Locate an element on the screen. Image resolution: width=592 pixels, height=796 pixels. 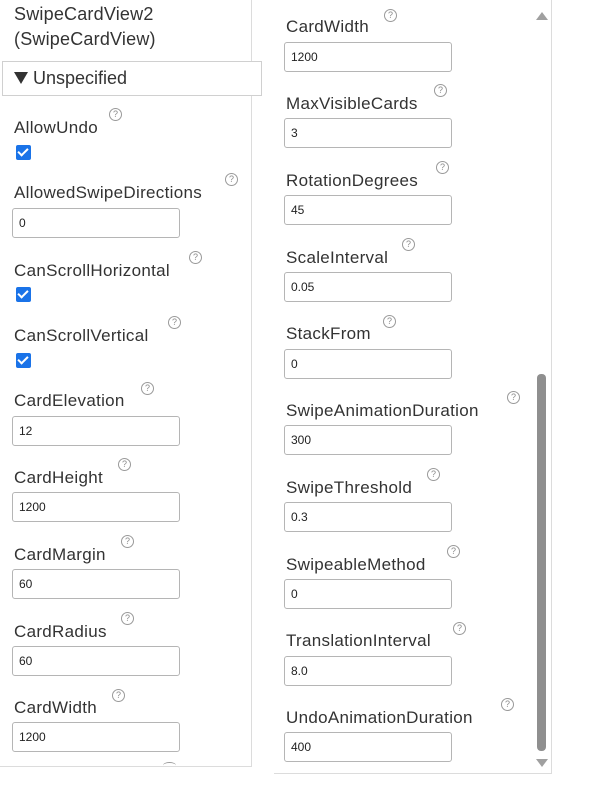
property-label: MaxVisibleCards is located at coordinates (352, 103).